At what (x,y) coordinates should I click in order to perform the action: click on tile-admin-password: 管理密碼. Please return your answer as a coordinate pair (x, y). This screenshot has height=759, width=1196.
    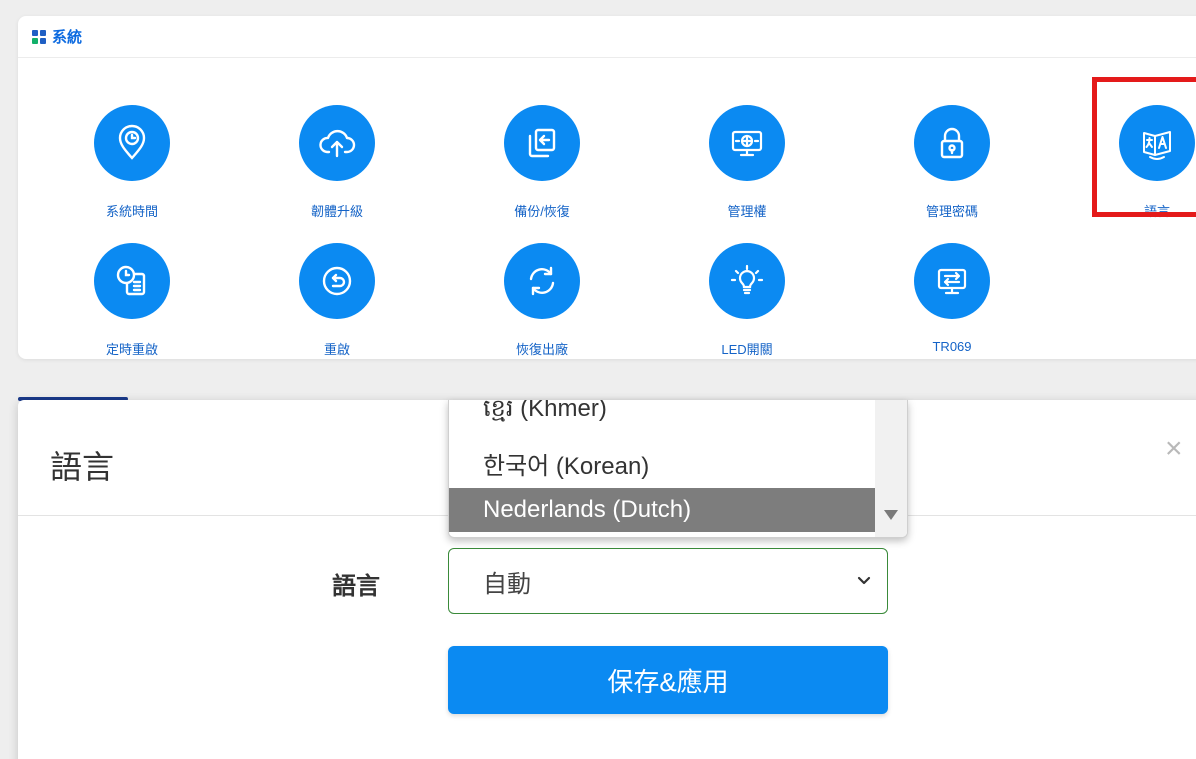
    Looking at the image, I should click on (952, 162).